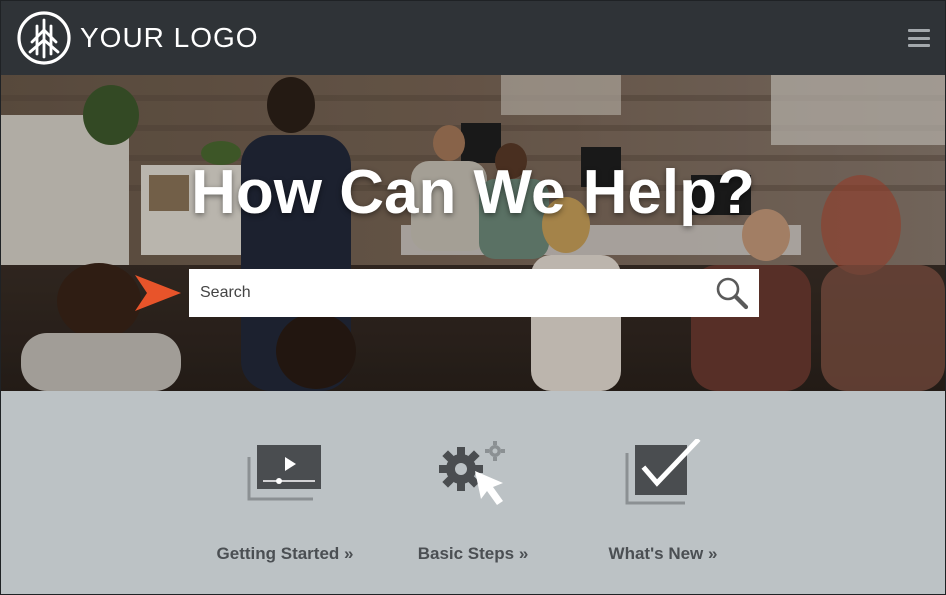 The height and width of the screenshot is (595, 946). I want to click on site-header: YOUR LOGO, so click(473, 38).